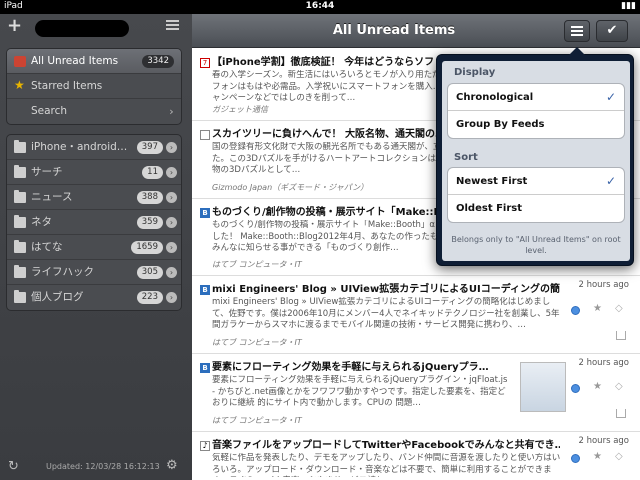  Describe the element at coordinates (149, 272) in the screenshot. I see `folder-count-badge: 305` at that location.